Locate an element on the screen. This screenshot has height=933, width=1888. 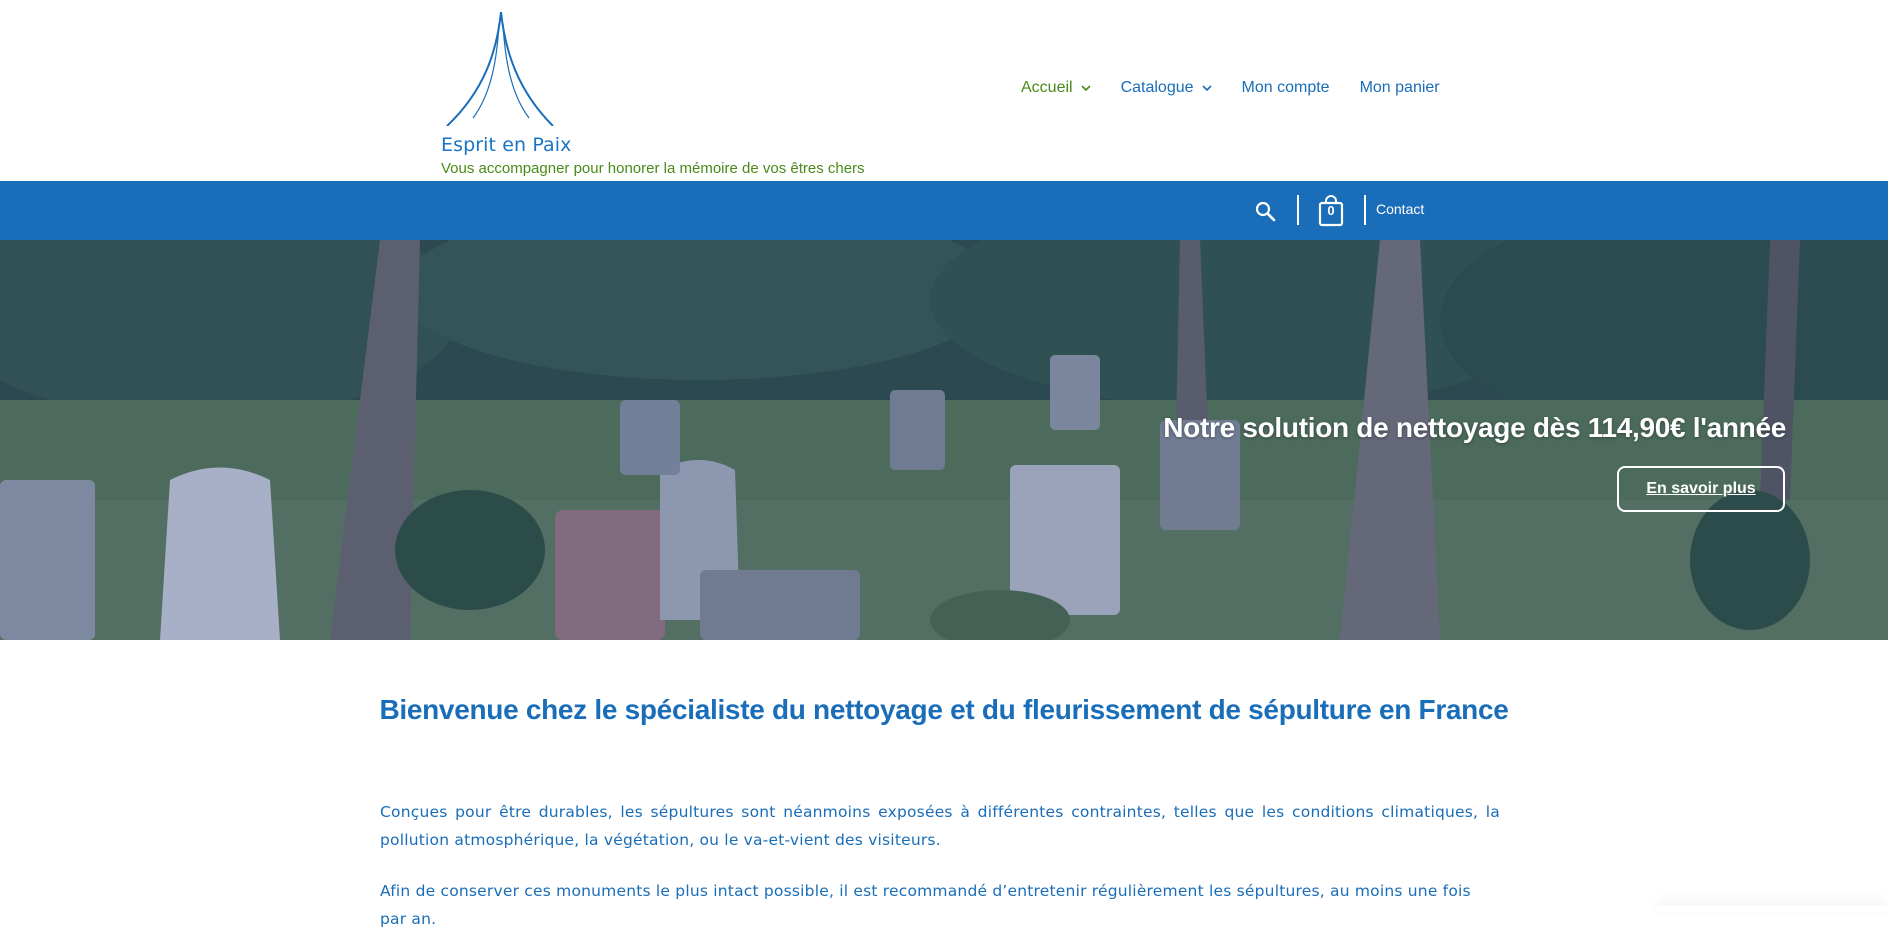
nav-item-mon-panier: Mon panier is located at coordinates (1400, 88).